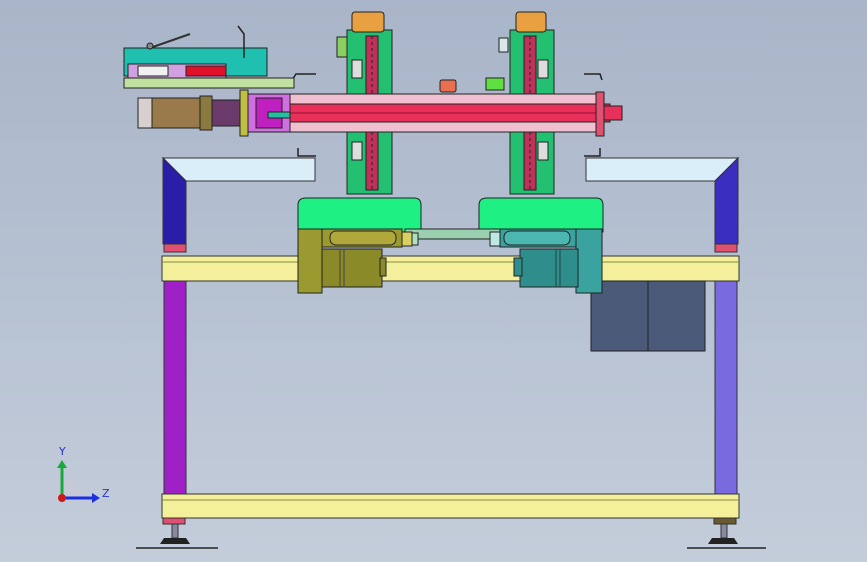  I want to click on y-axis-arrow, so click(62, 464).